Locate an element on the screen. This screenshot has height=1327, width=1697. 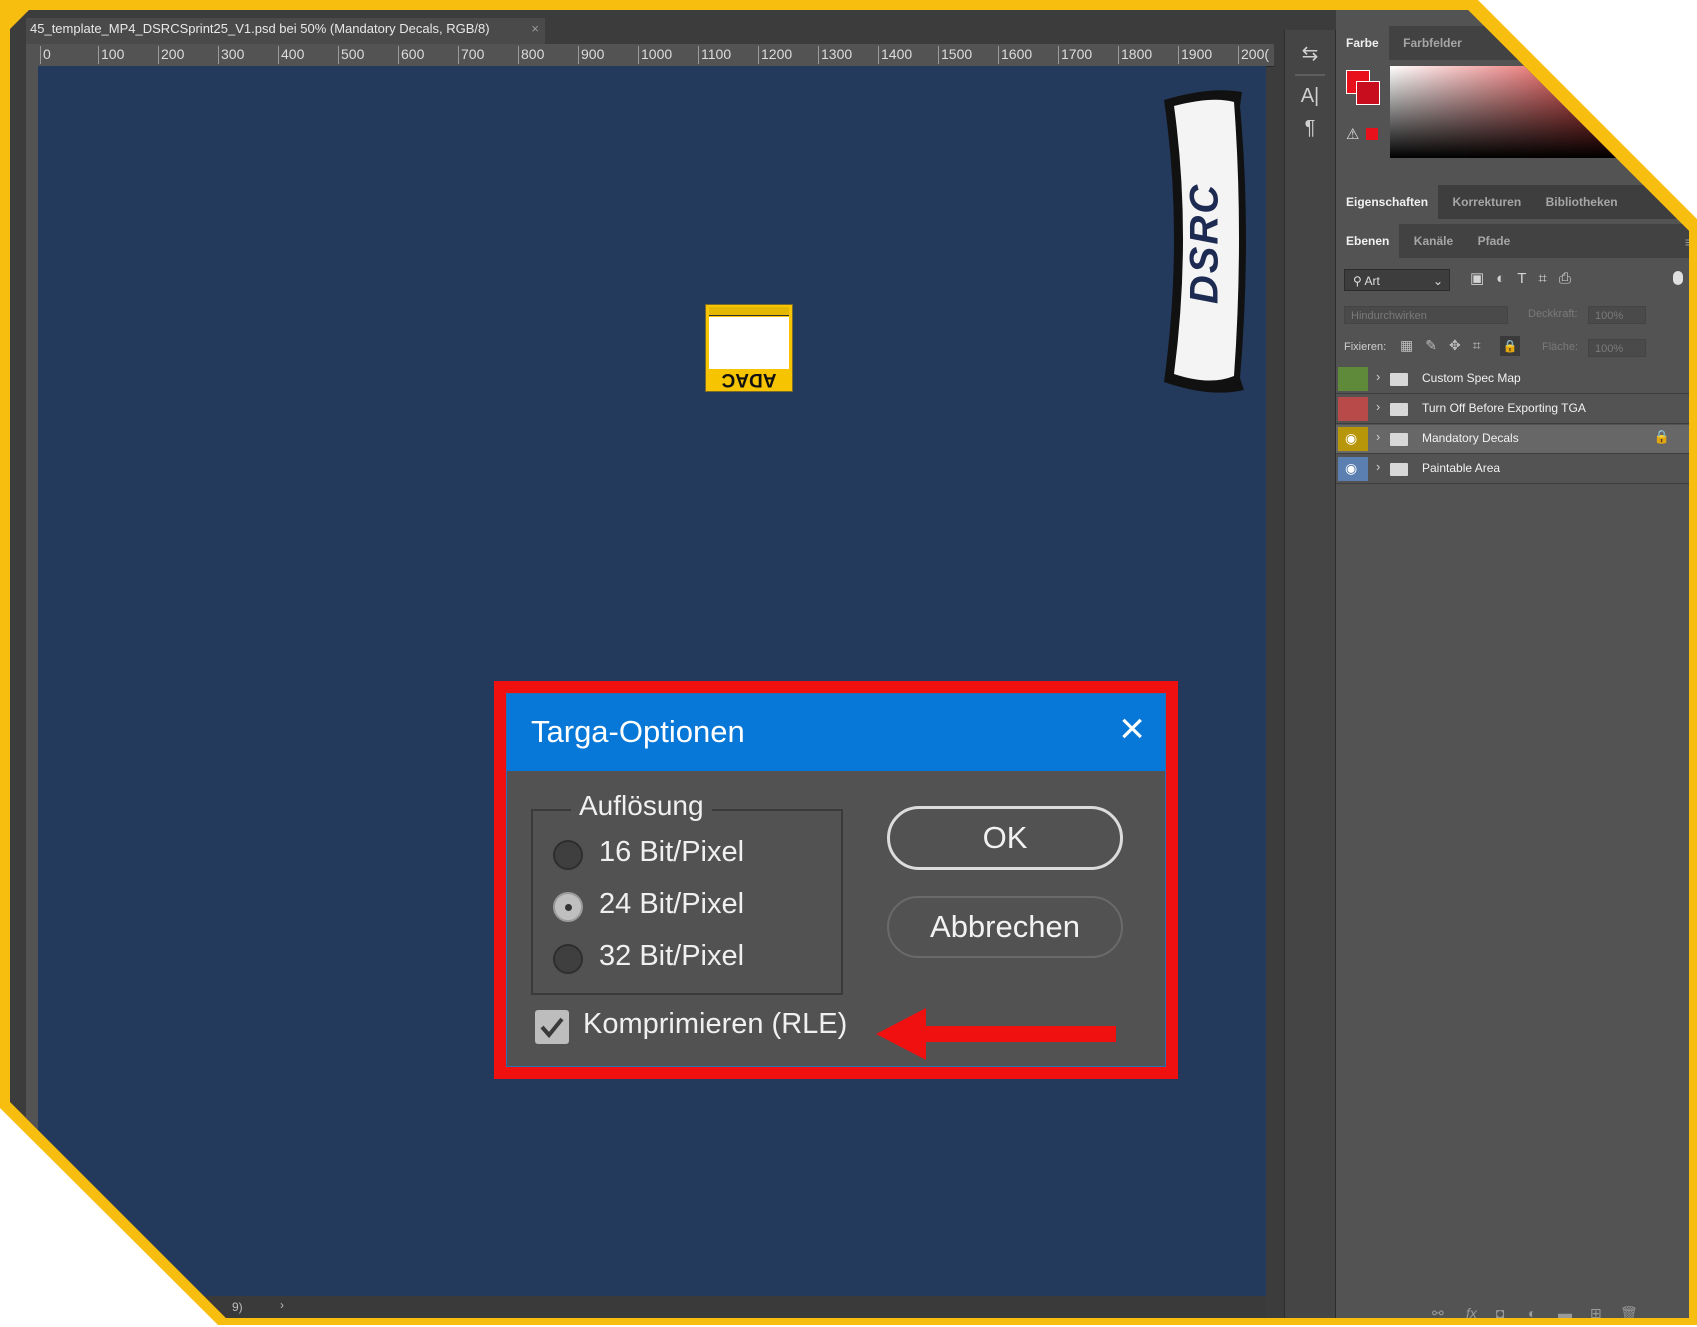
adac-decal-stripe is located at coordinates (749, 311).